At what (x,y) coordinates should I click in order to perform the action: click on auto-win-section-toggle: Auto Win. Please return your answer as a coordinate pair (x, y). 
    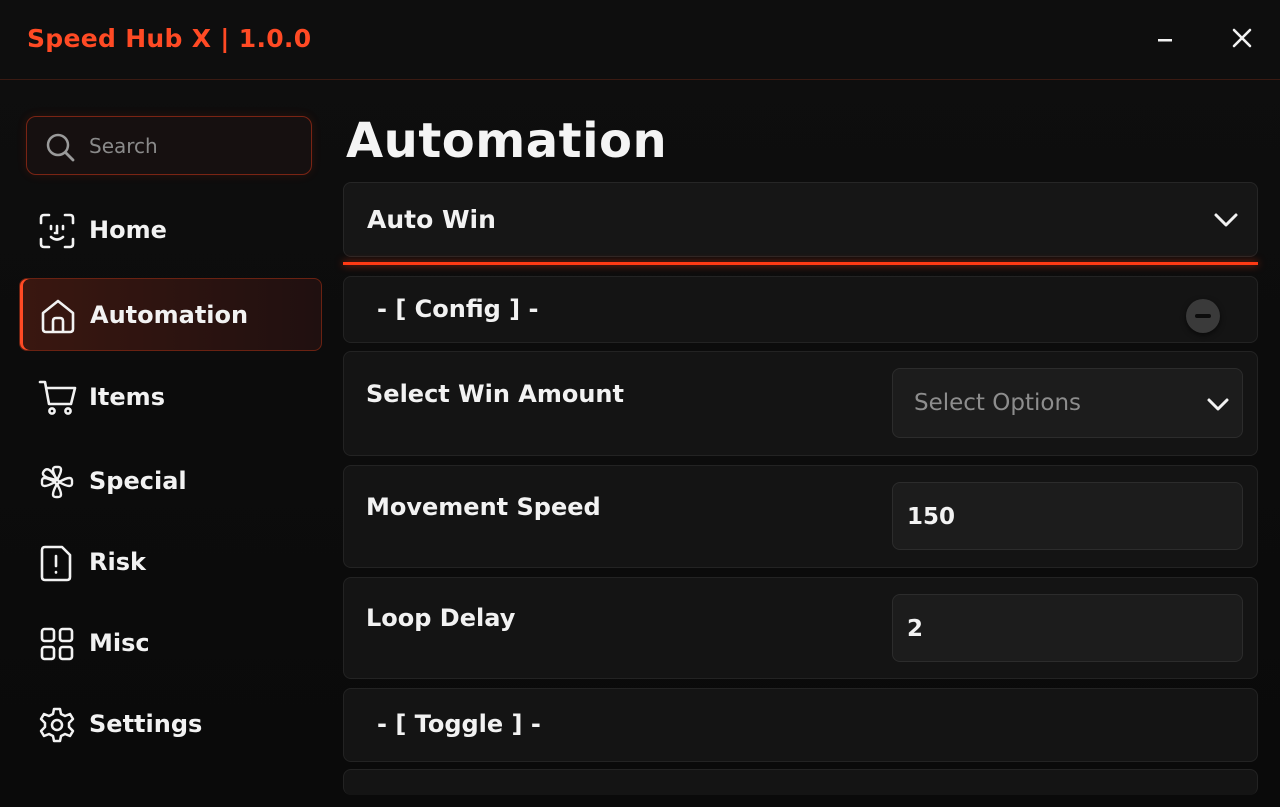
    Looking at the image, I should click on (800, 219).